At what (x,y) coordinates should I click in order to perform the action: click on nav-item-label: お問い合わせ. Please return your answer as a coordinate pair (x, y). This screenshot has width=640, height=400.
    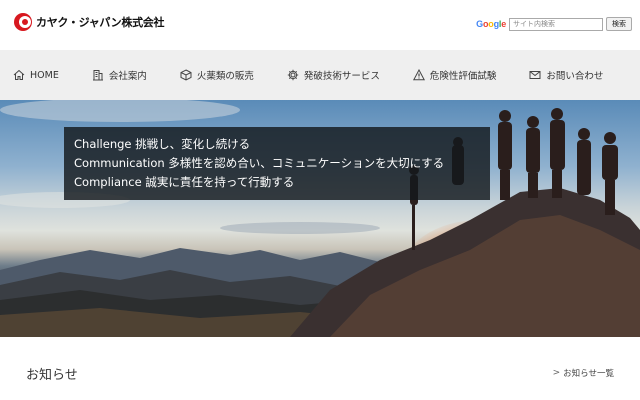
    Looking at the image, I should click on (575, 76).